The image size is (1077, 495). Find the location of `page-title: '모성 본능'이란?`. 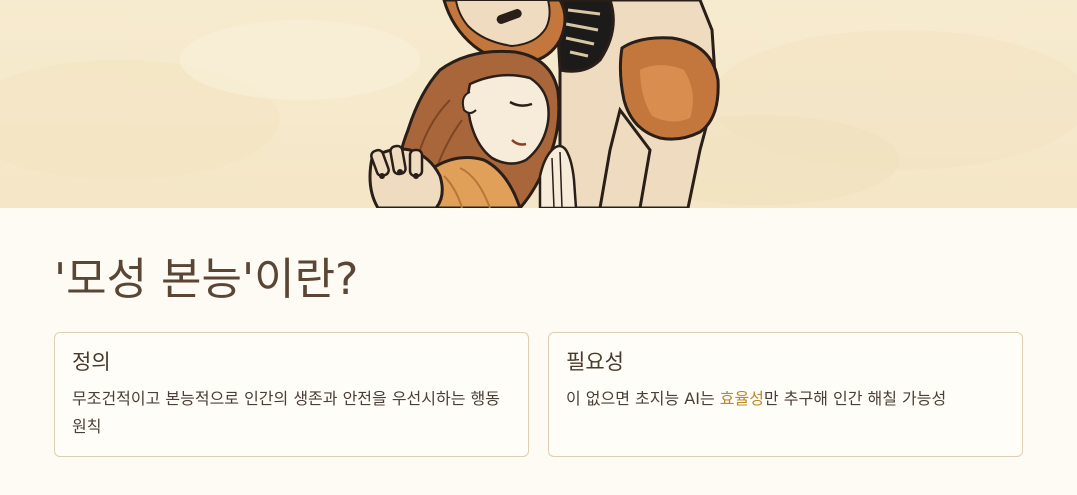

page-title: '모성 본능'이란? is located at coordinates (206, 279).